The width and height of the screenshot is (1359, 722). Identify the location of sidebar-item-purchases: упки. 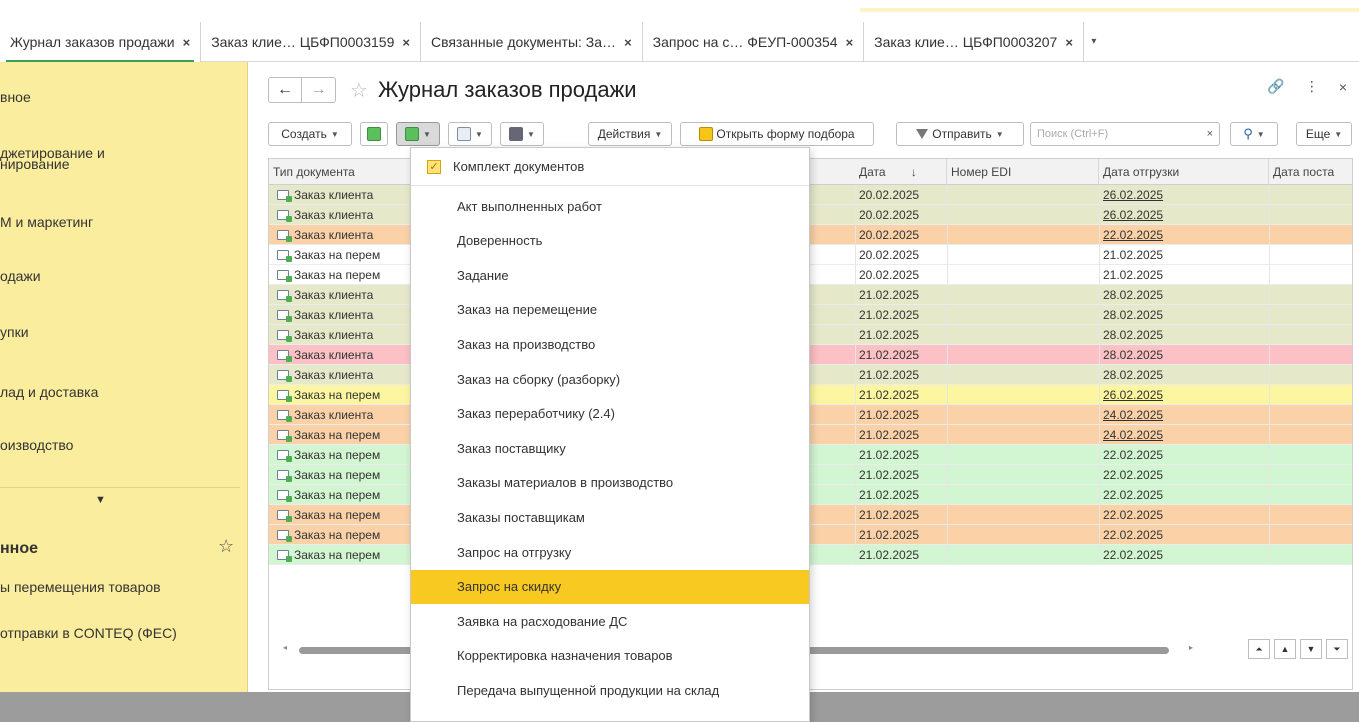
(14, 332).